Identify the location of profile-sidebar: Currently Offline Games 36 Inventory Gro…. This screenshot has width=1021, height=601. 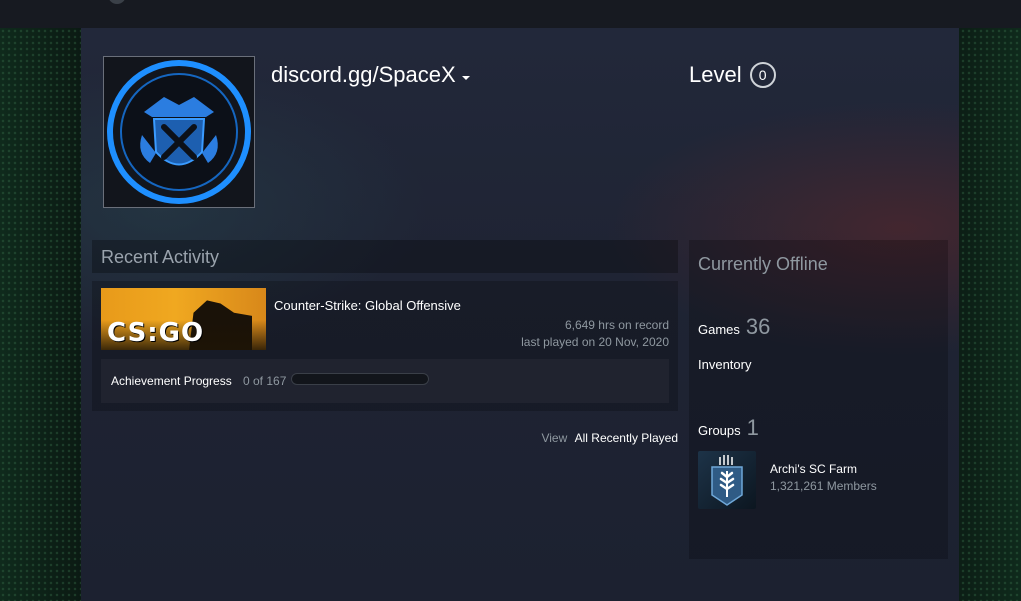
(818, 399).